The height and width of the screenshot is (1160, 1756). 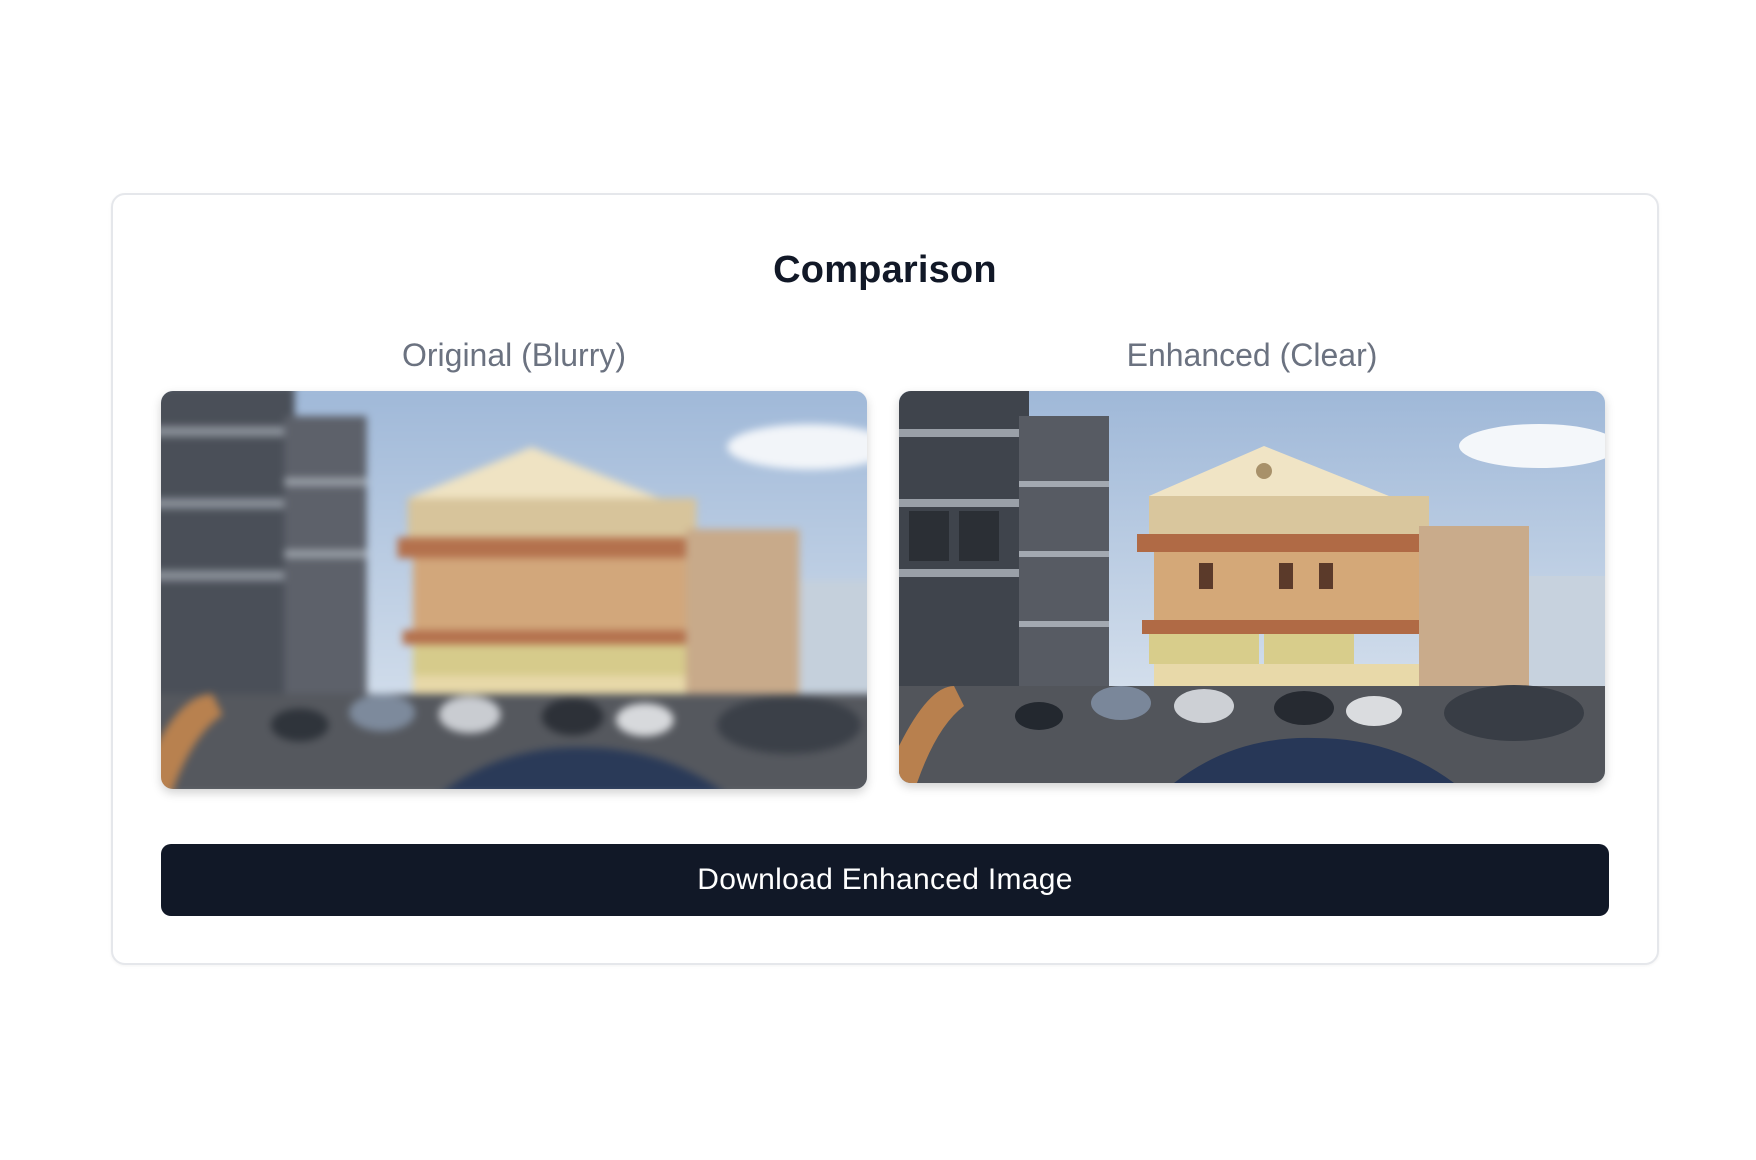 What do you see at coordinates (885, 880) in the screenshot?
I see `download-enhanced-button: Download Enhanced Image` at bounding box center [885, 880].